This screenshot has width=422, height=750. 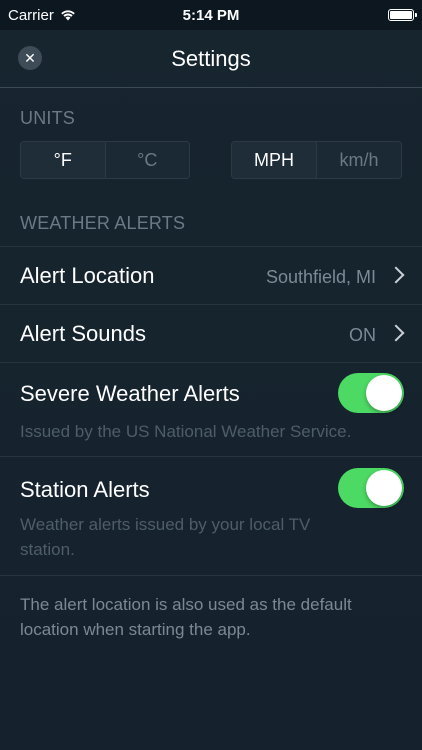 What do you see at coordinates (85, 489) in the screenshot?
I see `station-alerts-label: Station Alerts` at bounding box center [85, 489].